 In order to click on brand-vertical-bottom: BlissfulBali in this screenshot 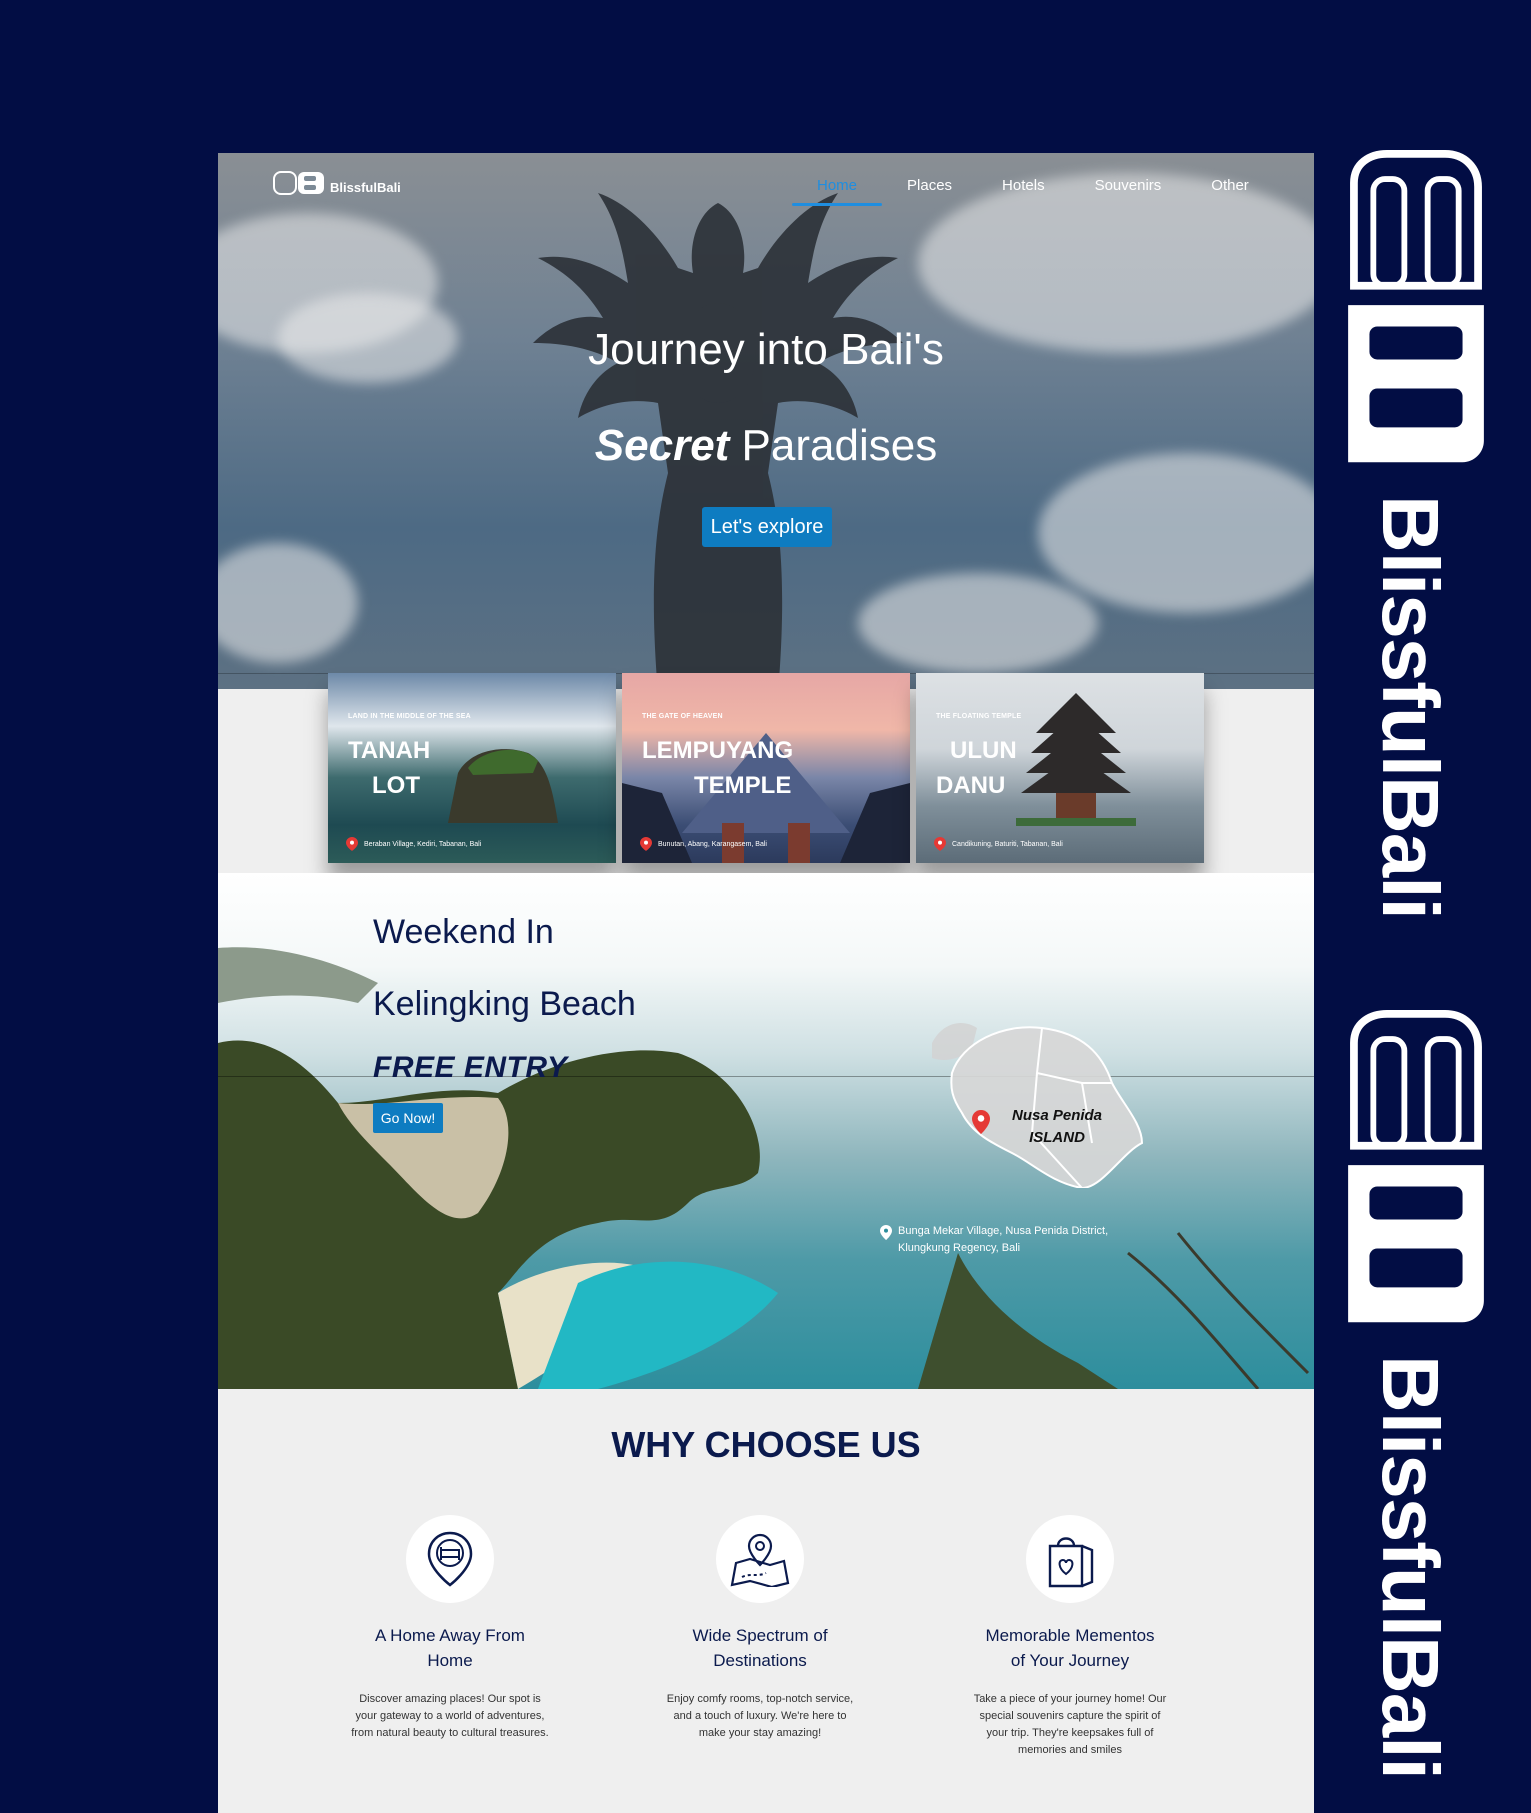, I will do `click(1416, 1405)`.